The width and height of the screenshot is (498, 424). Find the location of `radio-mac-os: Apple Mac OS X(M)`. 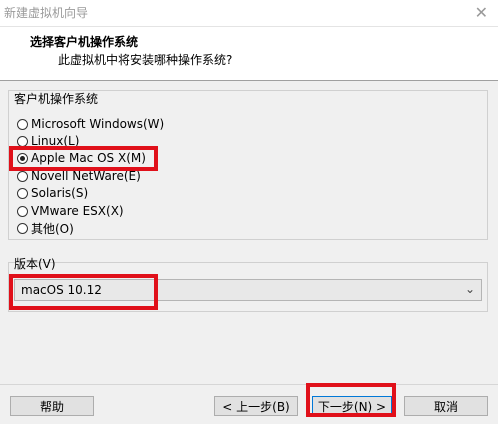

radio-mac-os: Apple Mac OS X(M) is located at coordinates (81, 158).